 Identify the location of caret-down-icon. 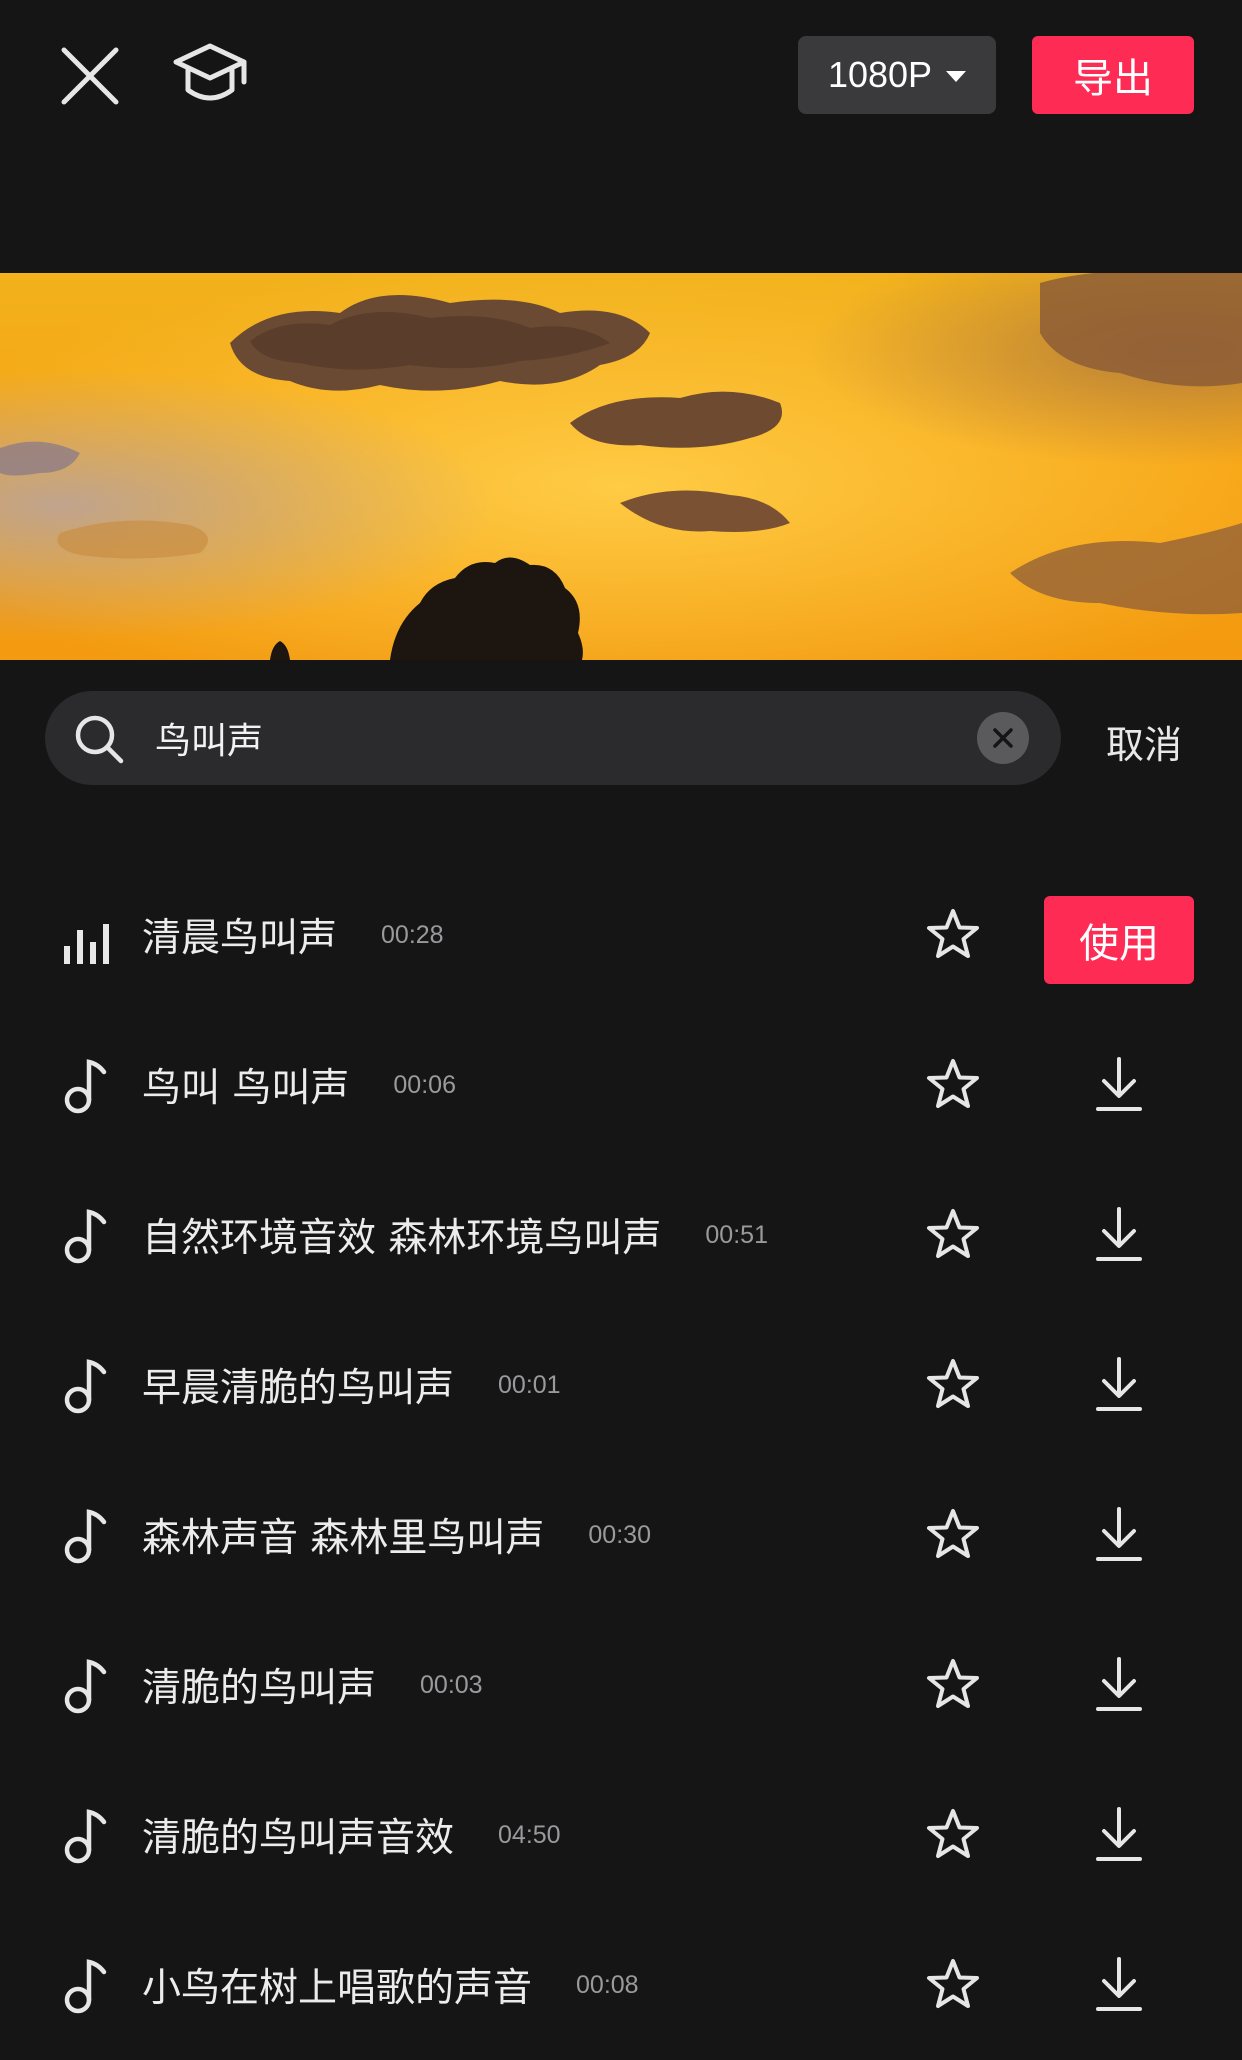
(956, 76).